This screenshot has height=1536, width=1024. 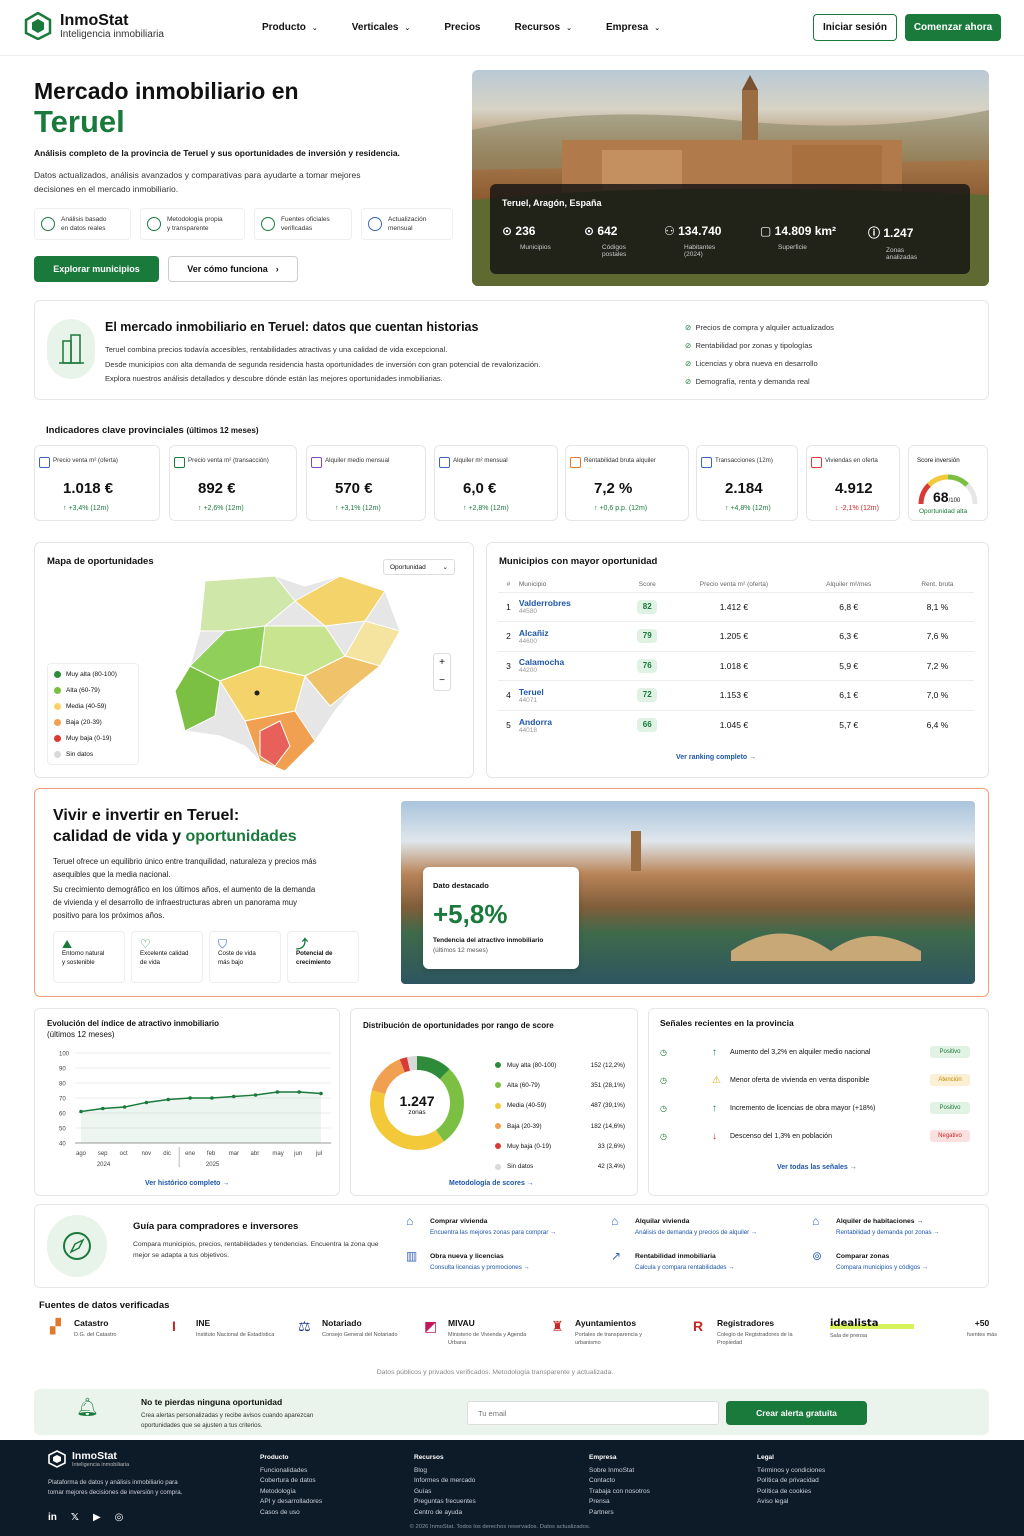 What do you see at coordinates (366, 483) in the screenshot?
I see `kpi-card: Alquiler medio mensual 570 € ↑ +3,1% (12m)` at bounding box center [366, 483].